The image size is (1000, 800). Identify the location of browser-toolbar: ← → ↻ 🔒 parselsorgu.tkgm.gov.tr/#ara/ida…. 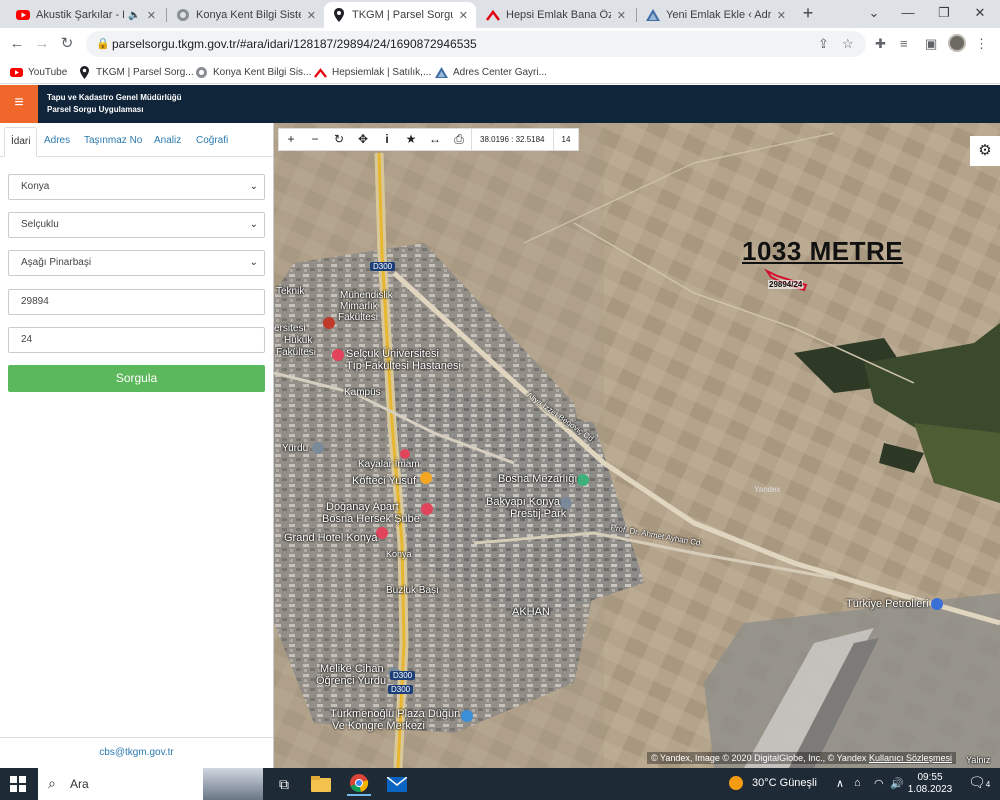
(500, 44).